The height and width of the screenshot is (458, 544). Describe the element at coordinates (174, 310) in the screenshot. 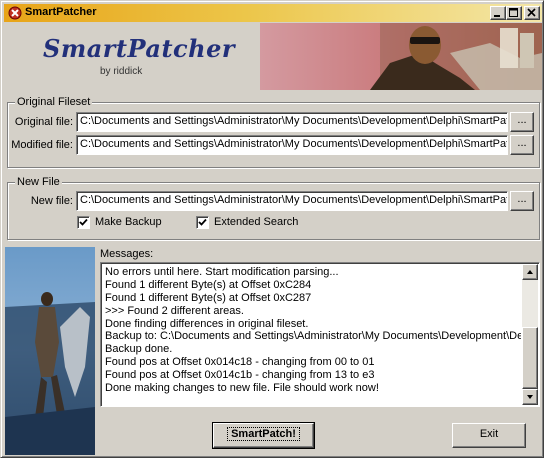

I see `message-line: >>> Found 2 different areas.` at that location.